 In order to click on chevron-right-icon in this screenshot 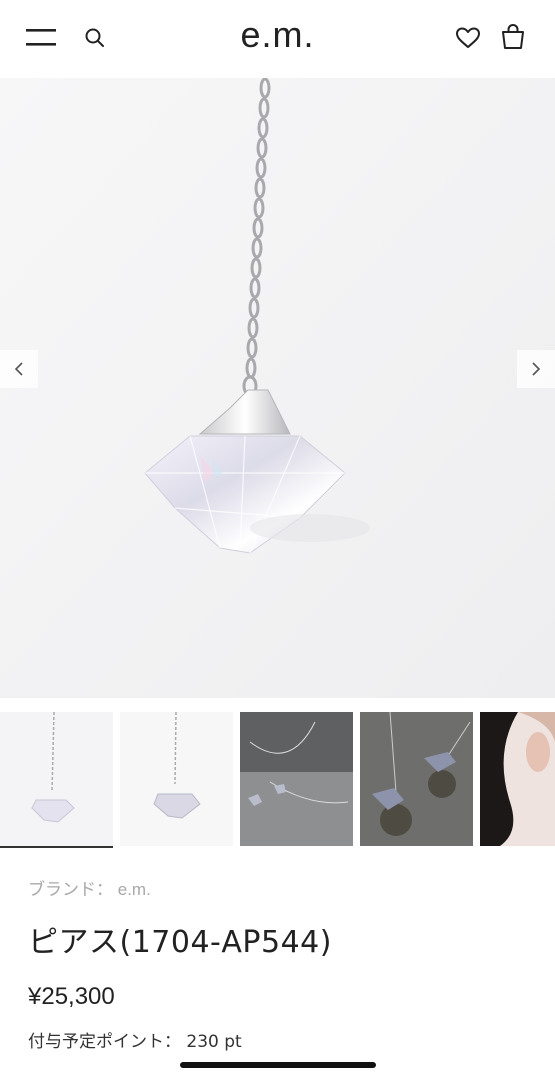, I will do `click(536, 369)`.